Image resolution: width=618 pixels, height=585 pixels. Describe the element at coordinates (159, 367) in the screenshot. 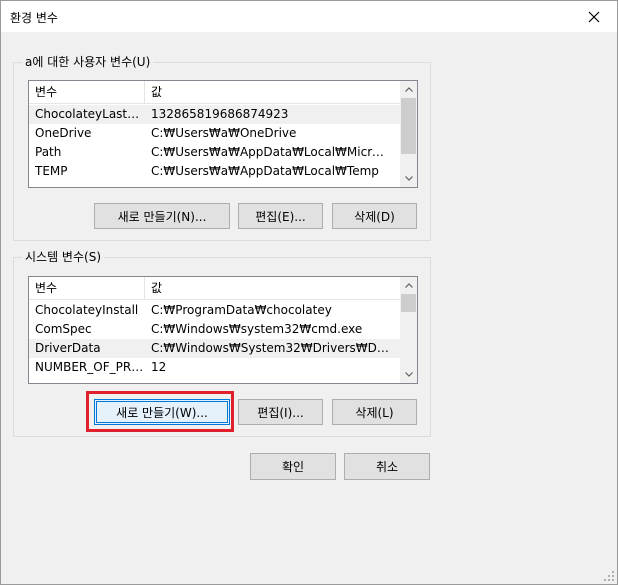

I see `variable-value: 12` at that location.